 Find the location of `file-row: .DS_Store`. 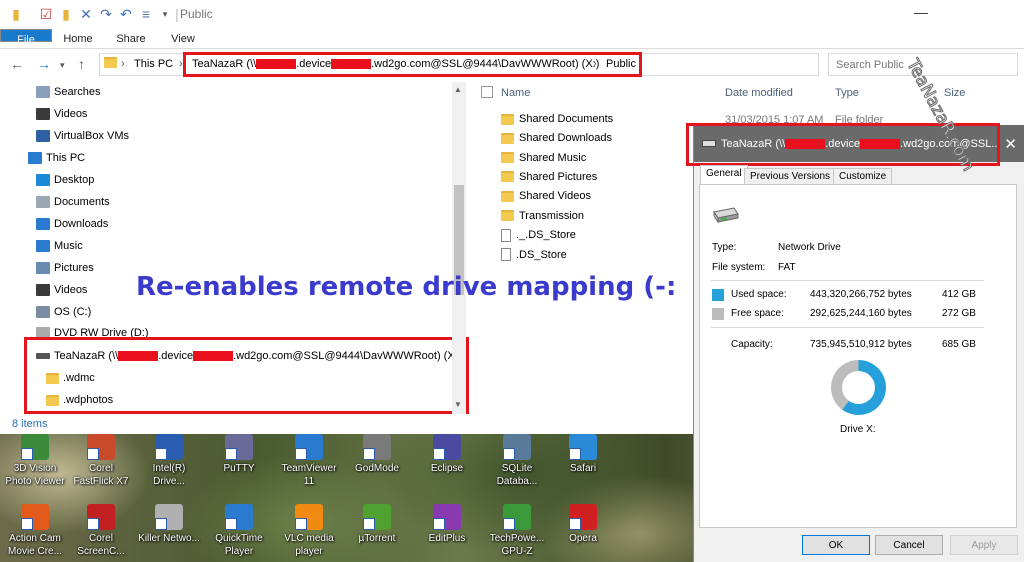

file-row: .DS_Store is located at coordinates (534, 255).